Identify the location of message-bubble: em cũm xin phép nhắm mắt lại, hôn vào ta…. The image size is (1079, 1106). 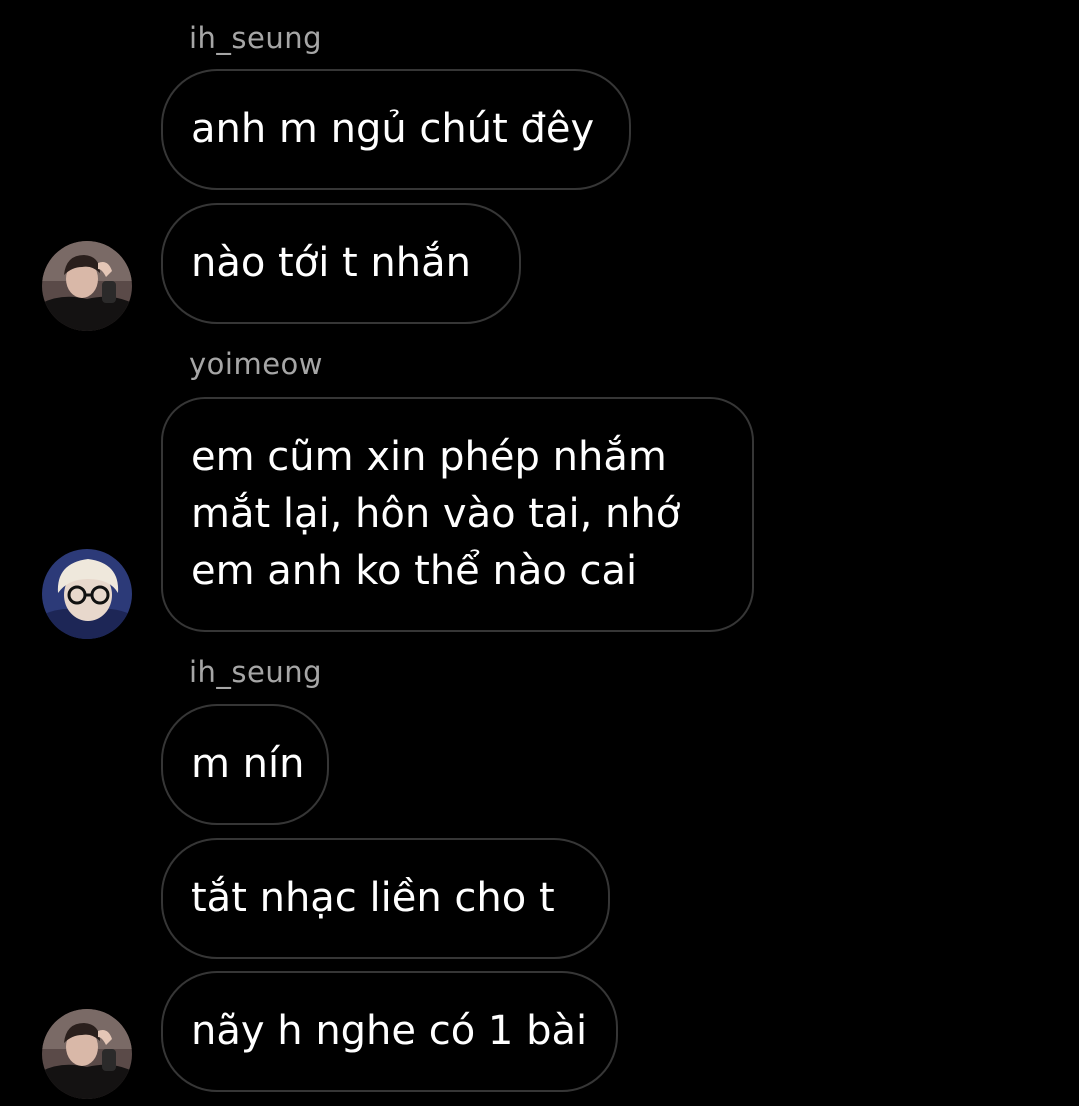
(457, 514).